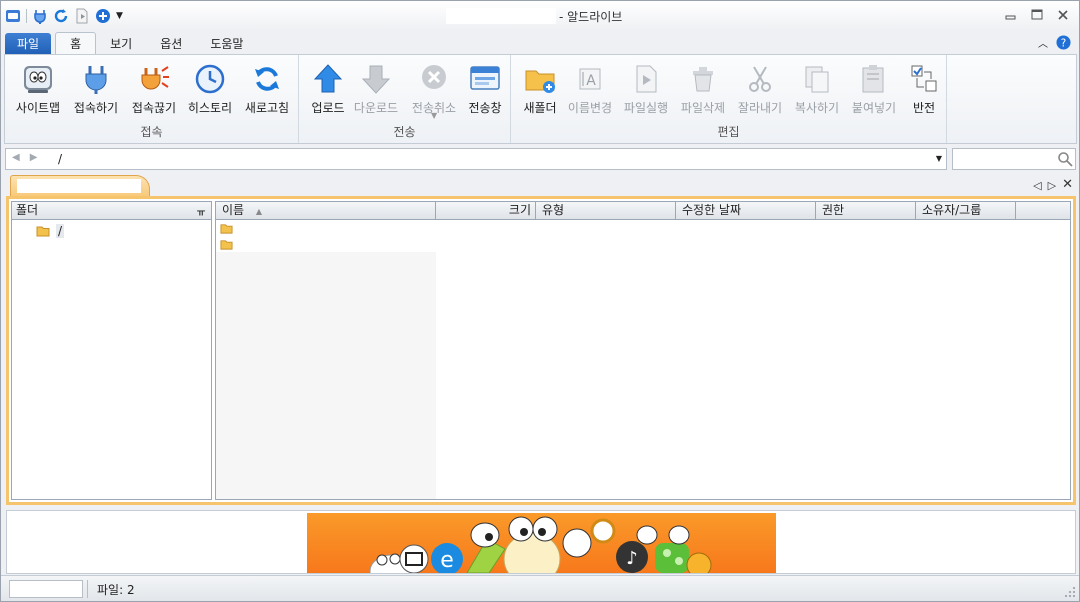  Describe the element at coordinates (1037, 185) in the screenshot. I see `tab-scroll-left-icon: ◁` at that location.